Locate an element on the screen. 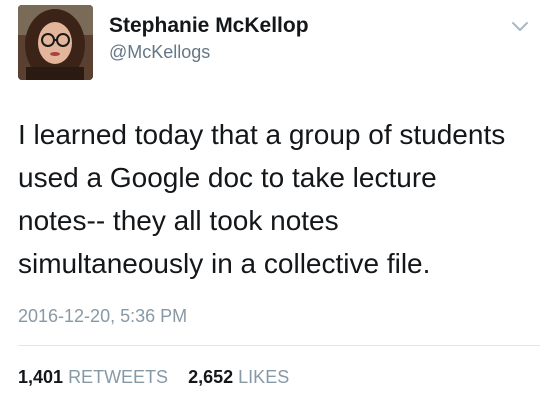  likes-count: 2,652 is located at coordinates (211, 377).